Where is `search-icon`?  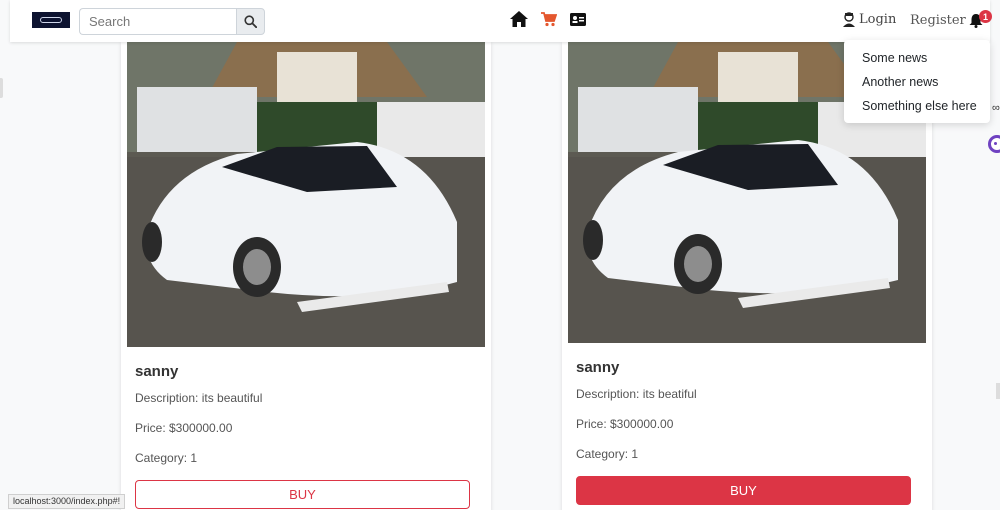 search-icon is located at coordinates (250, 21).